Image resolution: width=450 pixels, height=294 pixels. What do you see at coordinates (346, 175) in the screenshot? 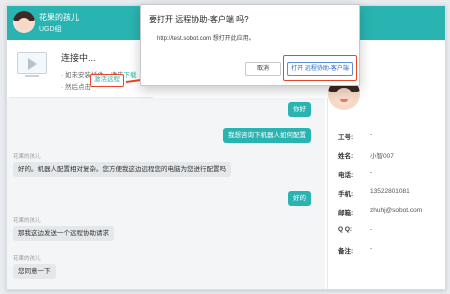
I see `info-field-label: 电话:` at bounding box center [346, 175].